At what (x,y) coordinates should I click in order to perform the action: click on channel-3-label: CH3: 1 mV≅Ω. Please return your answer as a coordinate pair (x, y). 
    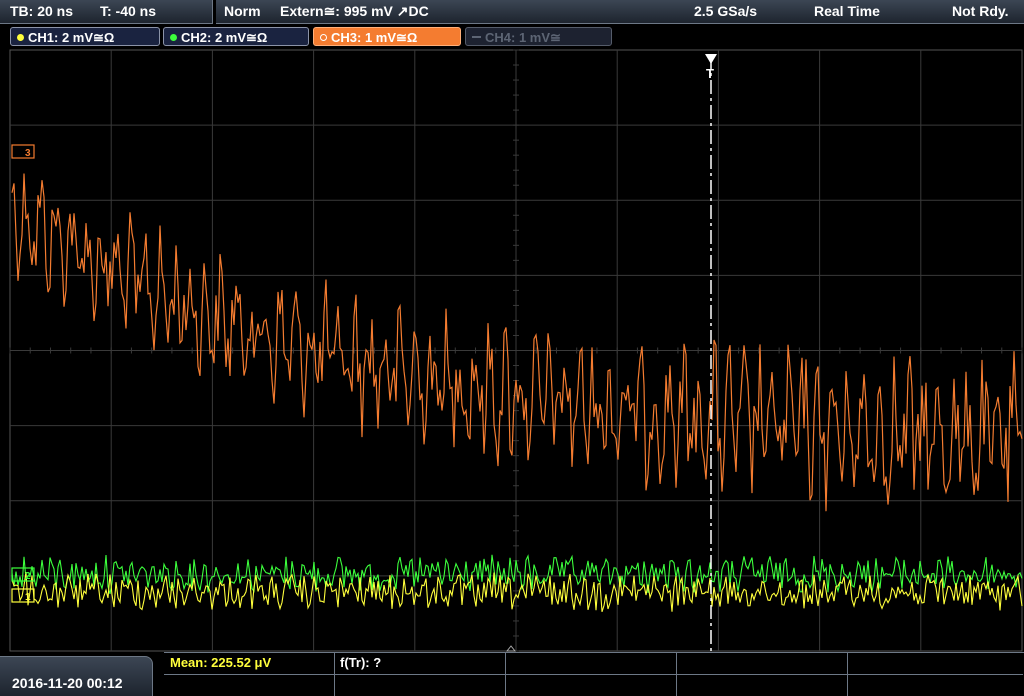
    Looking at the image, I should click on (374, 37).